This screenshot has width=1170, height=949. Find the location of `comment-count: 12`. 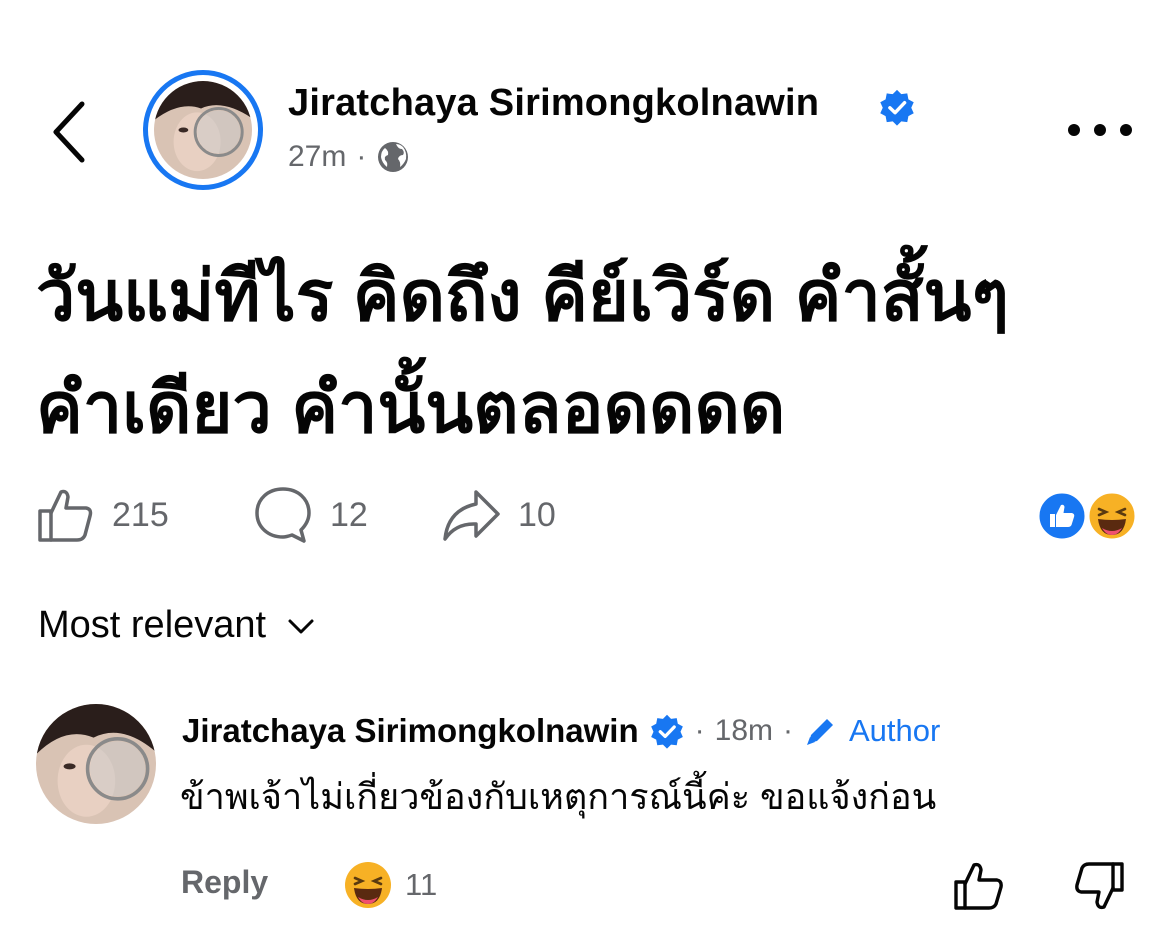

comment-count: 12 is located at coordinates (349, 514).